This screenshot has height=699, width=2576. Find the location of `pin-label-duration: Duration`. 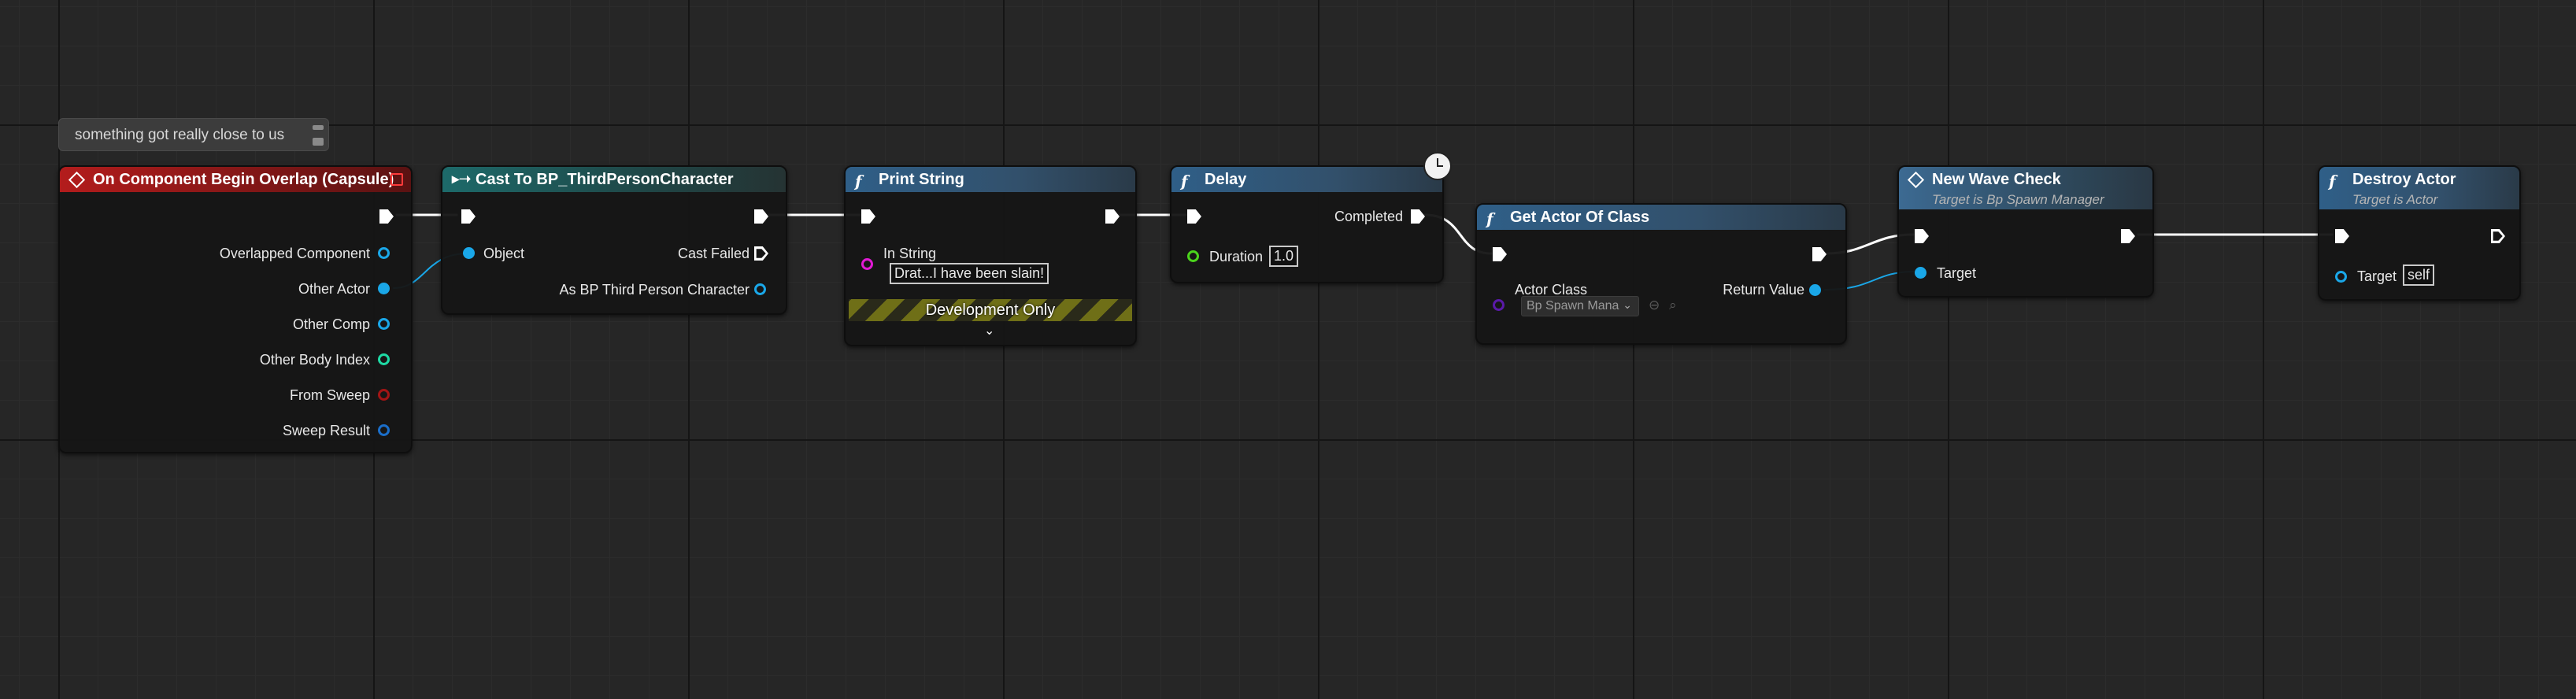

pin-label-duration: Duration is located at coordinates (1236, 256).